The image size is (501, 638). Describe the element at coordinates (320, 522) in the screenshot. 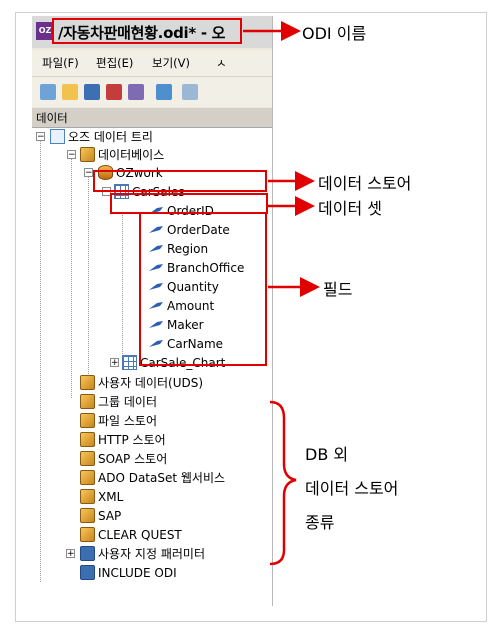

I see `callout-db-other-3: 종류` at that location.